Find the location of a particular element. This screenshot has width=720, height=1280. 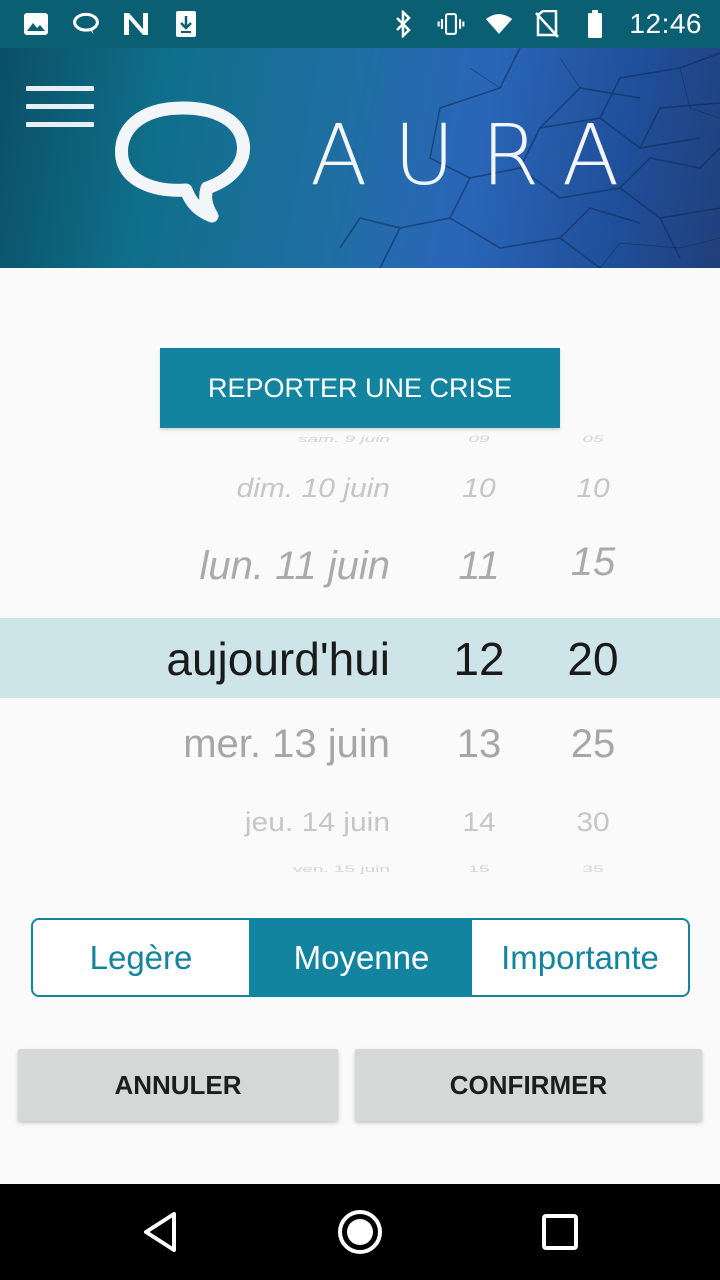

vibrate-icon is located at coordinates (451, 24).